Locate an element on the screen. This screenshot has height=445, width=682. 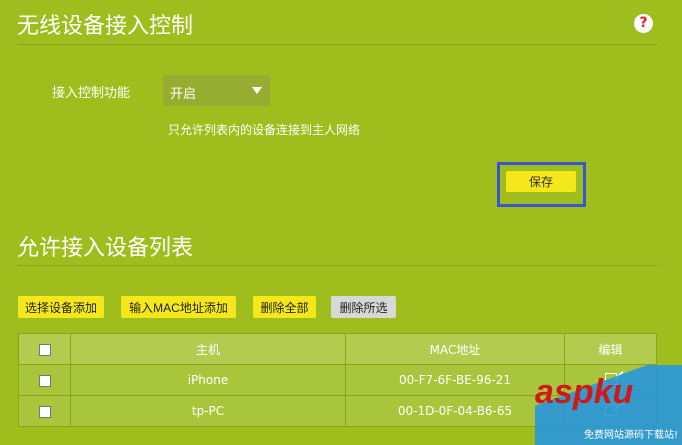
column-mac: MAC地址 is located at coordinates (455, 349).